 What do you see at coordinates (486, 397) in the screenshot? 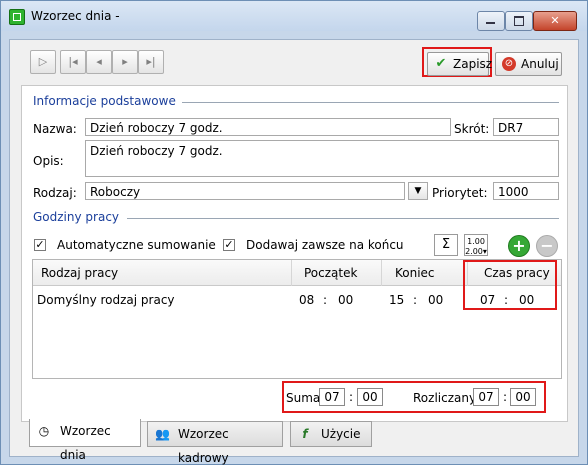
I see `settled-hour-field: 07` at bounding box center [486, 397].